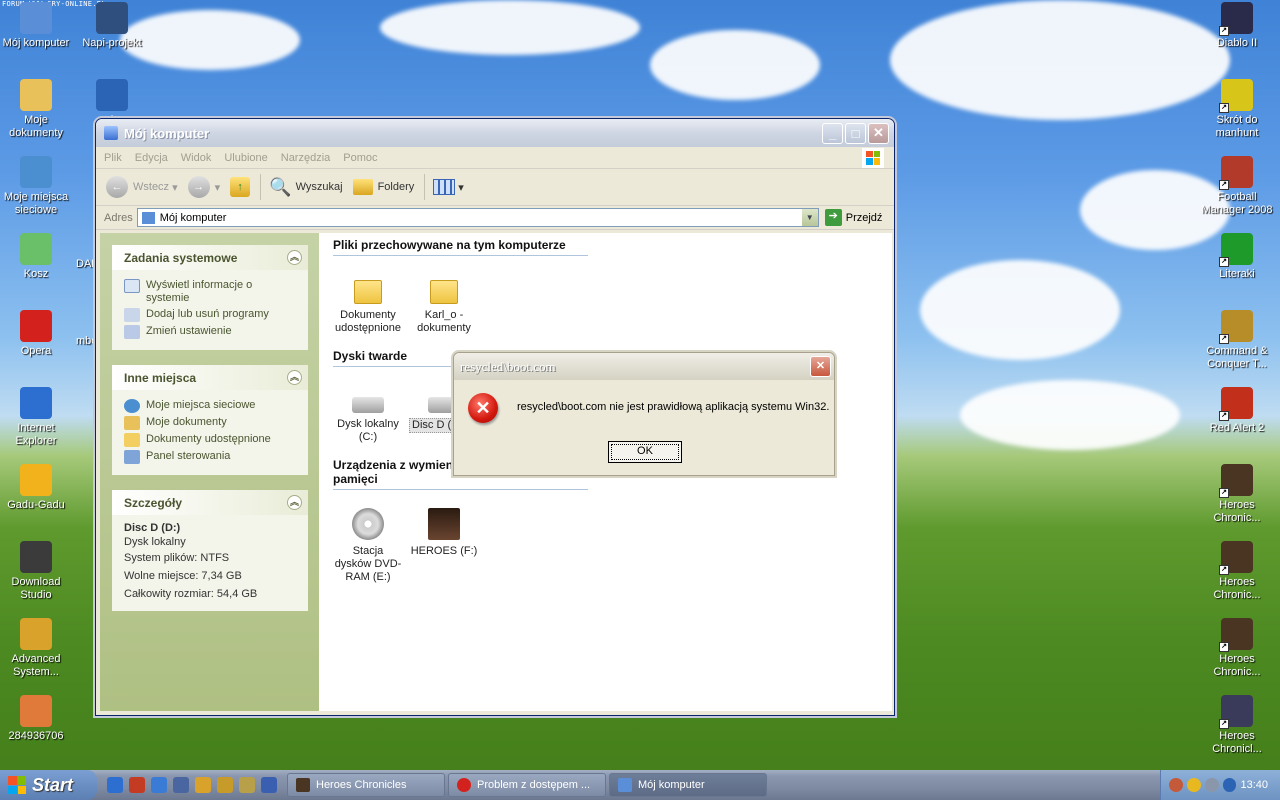 Image resolution: width=1280 pixels, height=800 pixels. Describe the element at coordinates (113, 158) in the screenshot. I see `menu-file: Plik` at that location.